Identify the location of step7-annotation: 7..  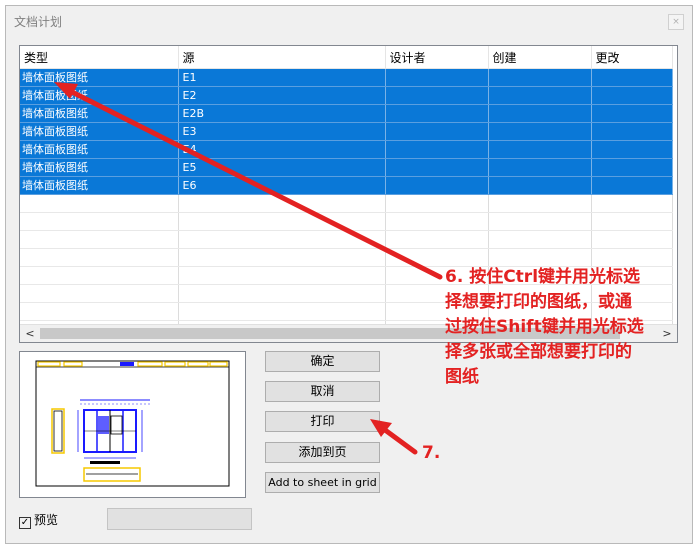
(431, 453).